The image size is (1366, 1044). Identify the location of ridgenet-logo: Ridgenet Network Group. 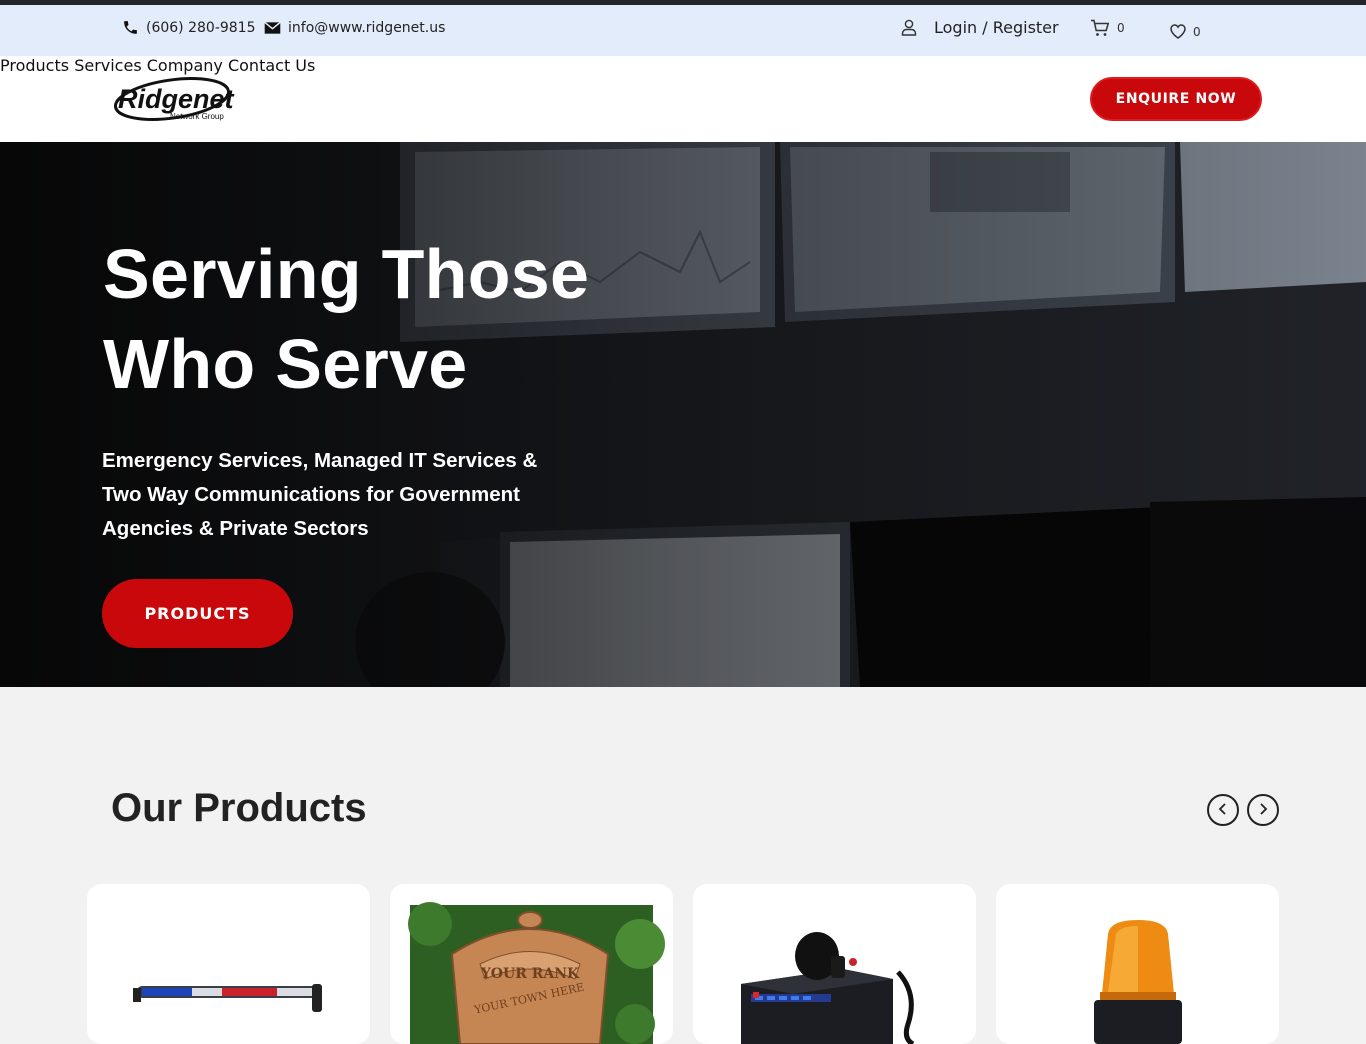
(177, 99).